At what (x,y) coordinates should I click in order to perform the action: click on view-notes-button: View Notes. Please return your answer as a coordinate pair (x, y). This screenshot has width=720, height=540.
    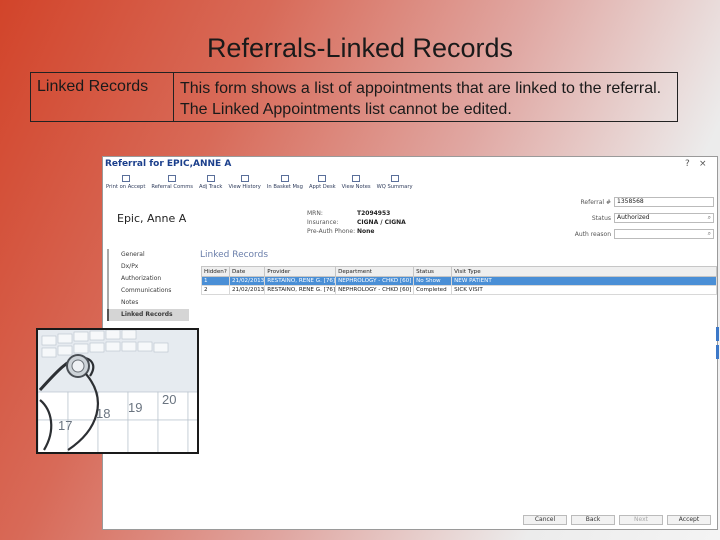
    Looking at the image, I should click on (356, 185).